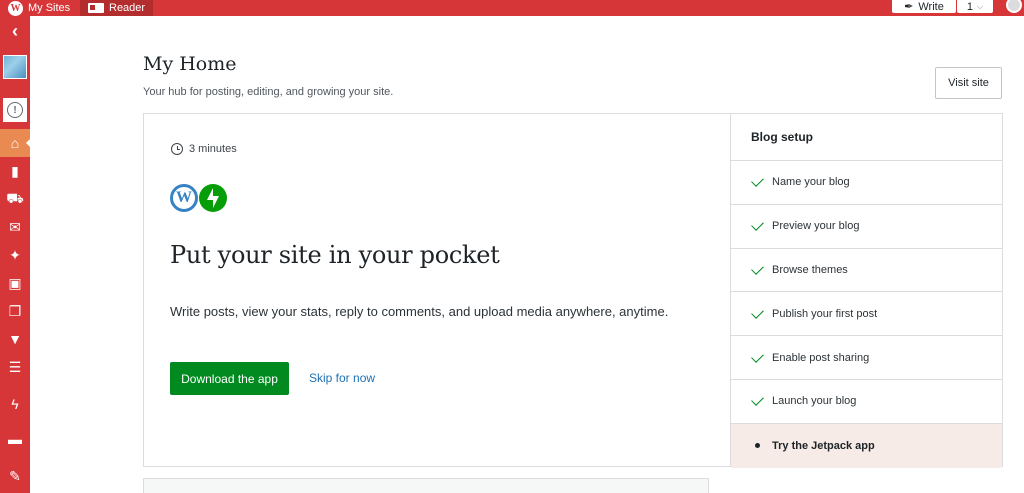  What do you see at coordinates (15, 31) in the screenshot?
I see `collapse-sidebar-icon: ‹` at bounding box center [15, 31].